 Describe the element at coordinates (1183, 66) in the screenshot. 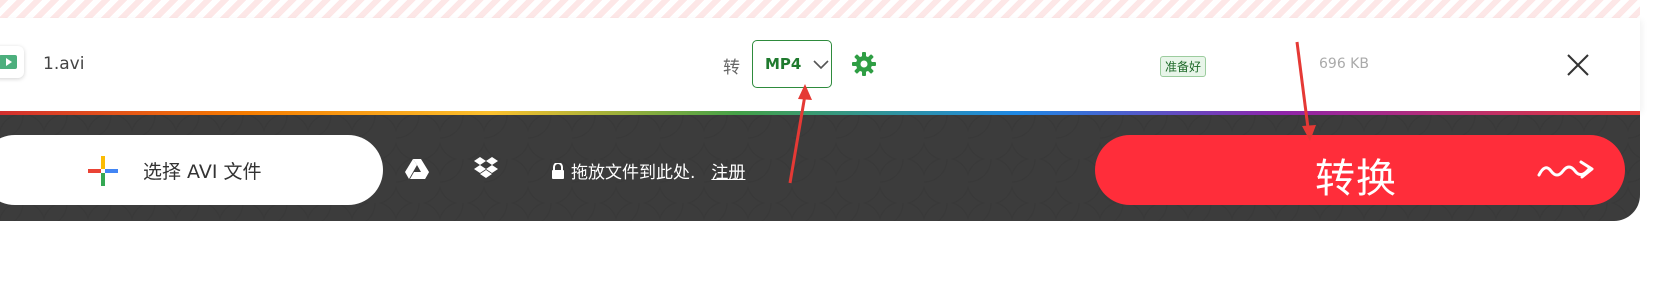

I see `status-badge: 准备好` at that location.